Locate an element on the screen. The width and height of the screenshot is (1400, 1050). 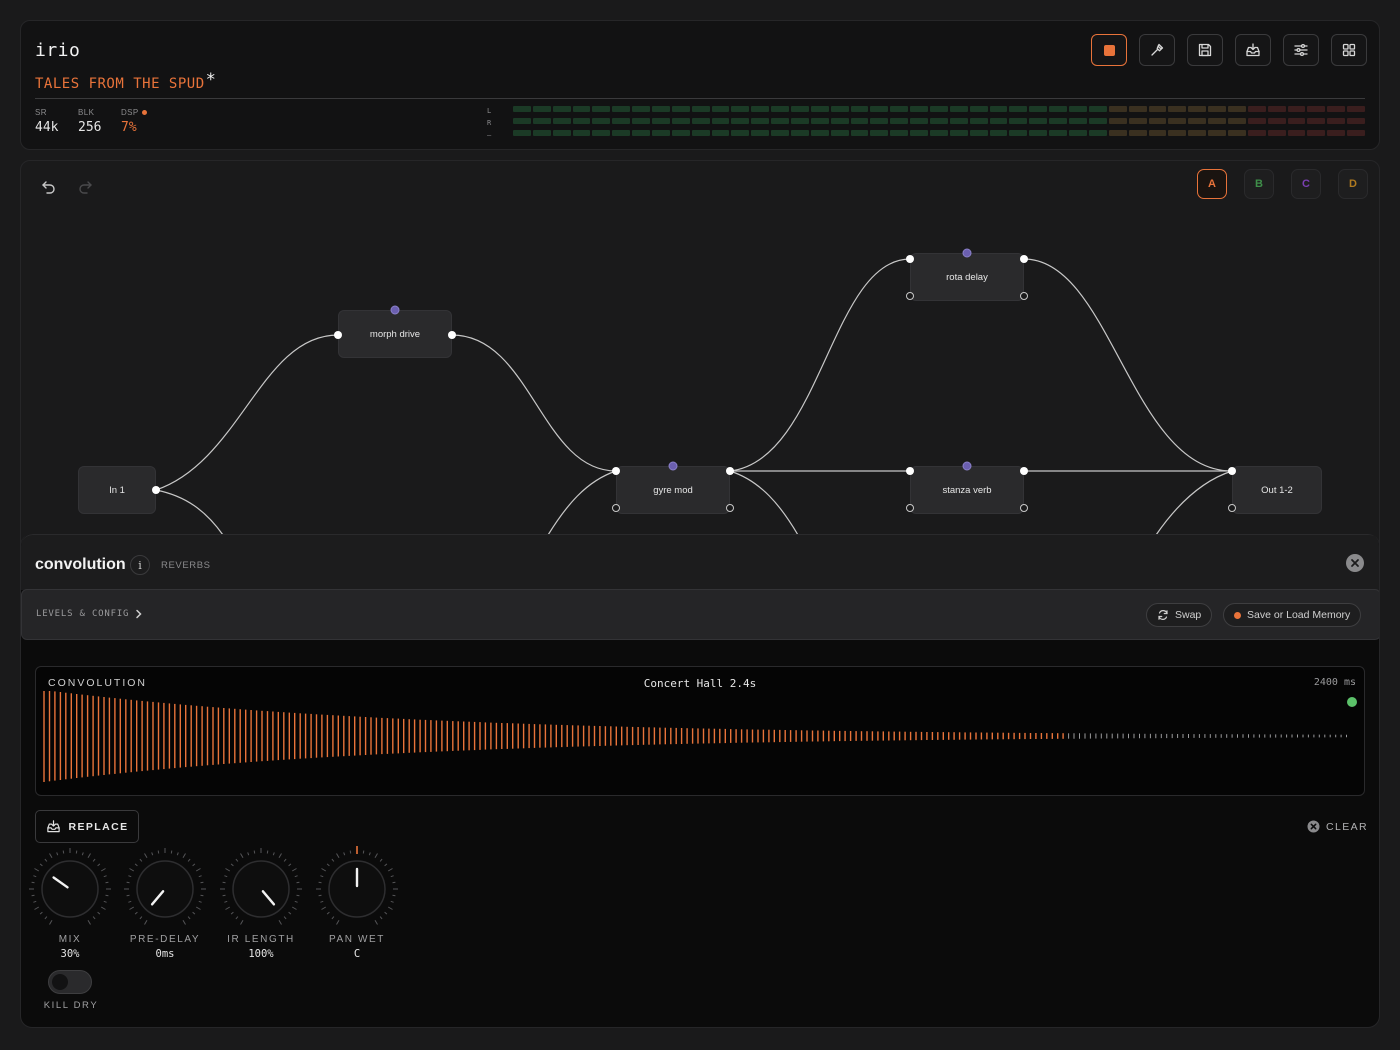
close-button is located at coordinates (1355, 563).